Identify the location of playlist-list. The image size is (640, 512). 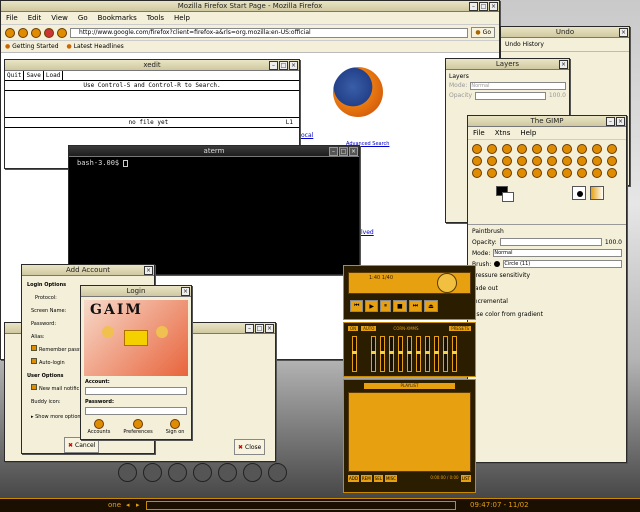
(409, 432).